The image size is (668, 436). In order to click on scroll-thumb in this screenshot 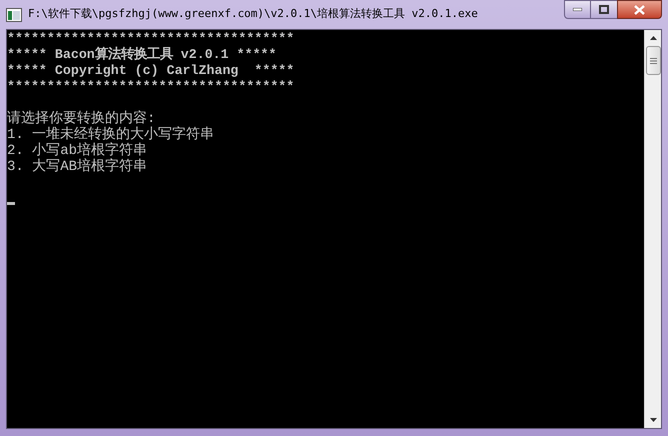, I will do `click(653, 60)`.